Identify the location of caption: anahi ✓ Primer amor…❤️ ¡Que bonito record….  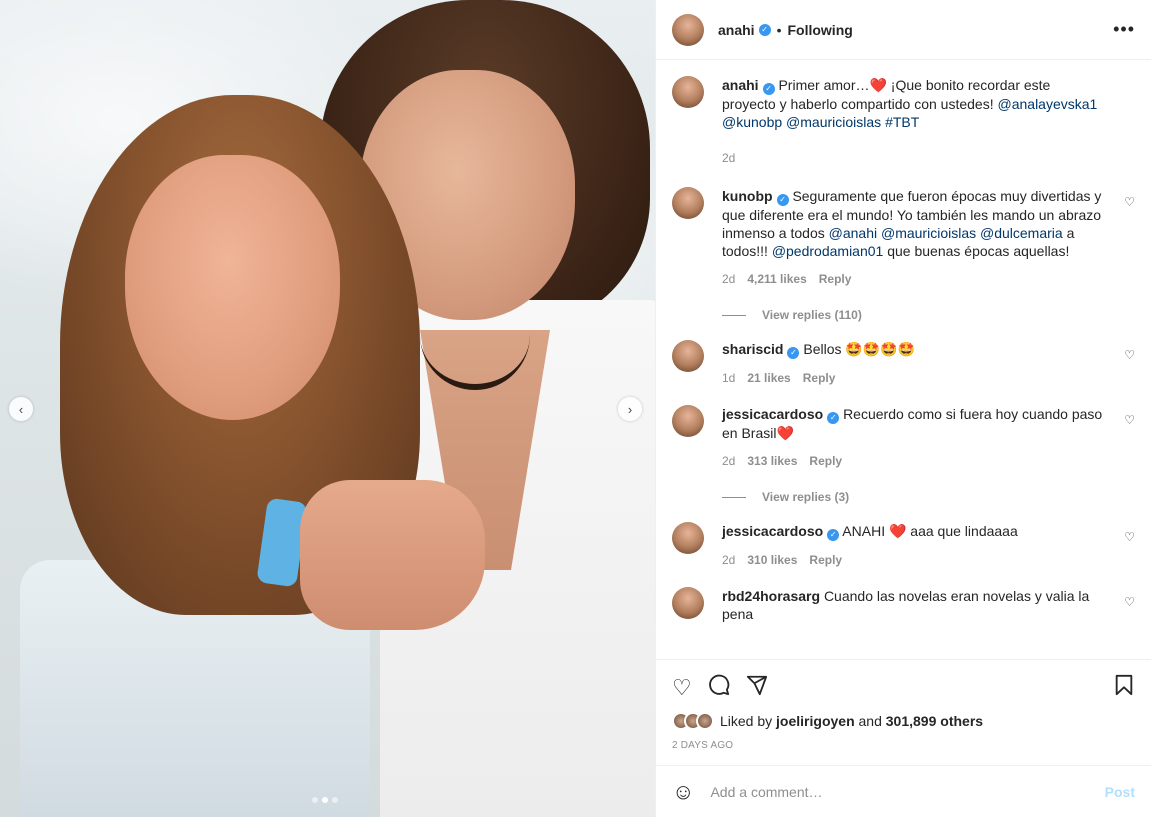
(903, 120).